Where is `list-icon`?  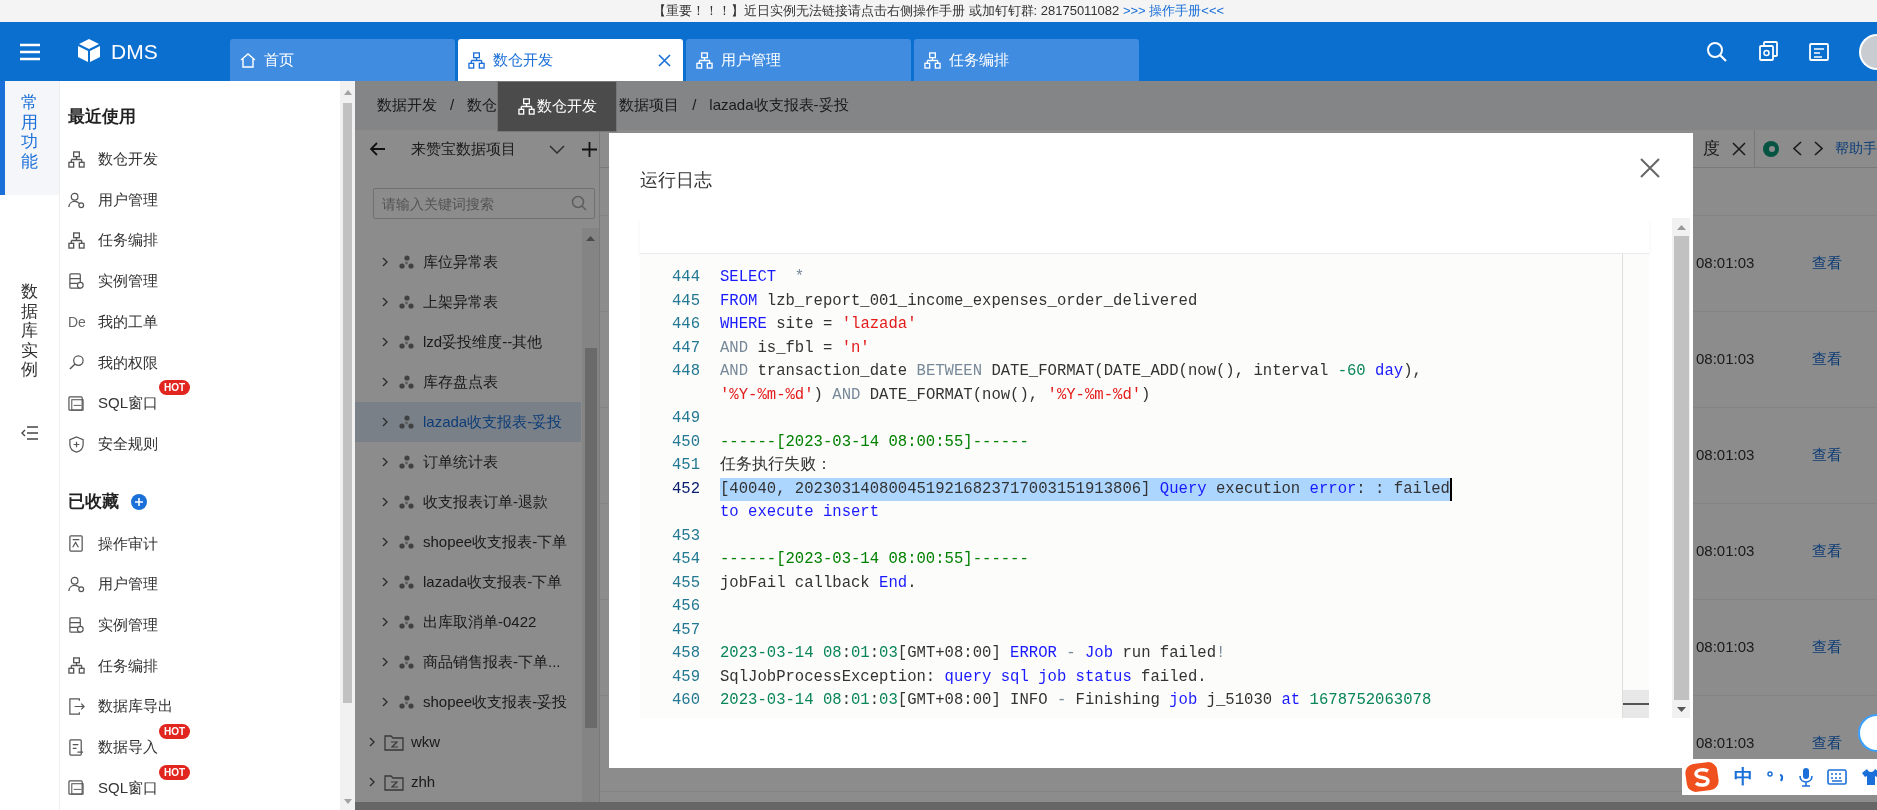 list-icon is located at coordinates (1819, 51).